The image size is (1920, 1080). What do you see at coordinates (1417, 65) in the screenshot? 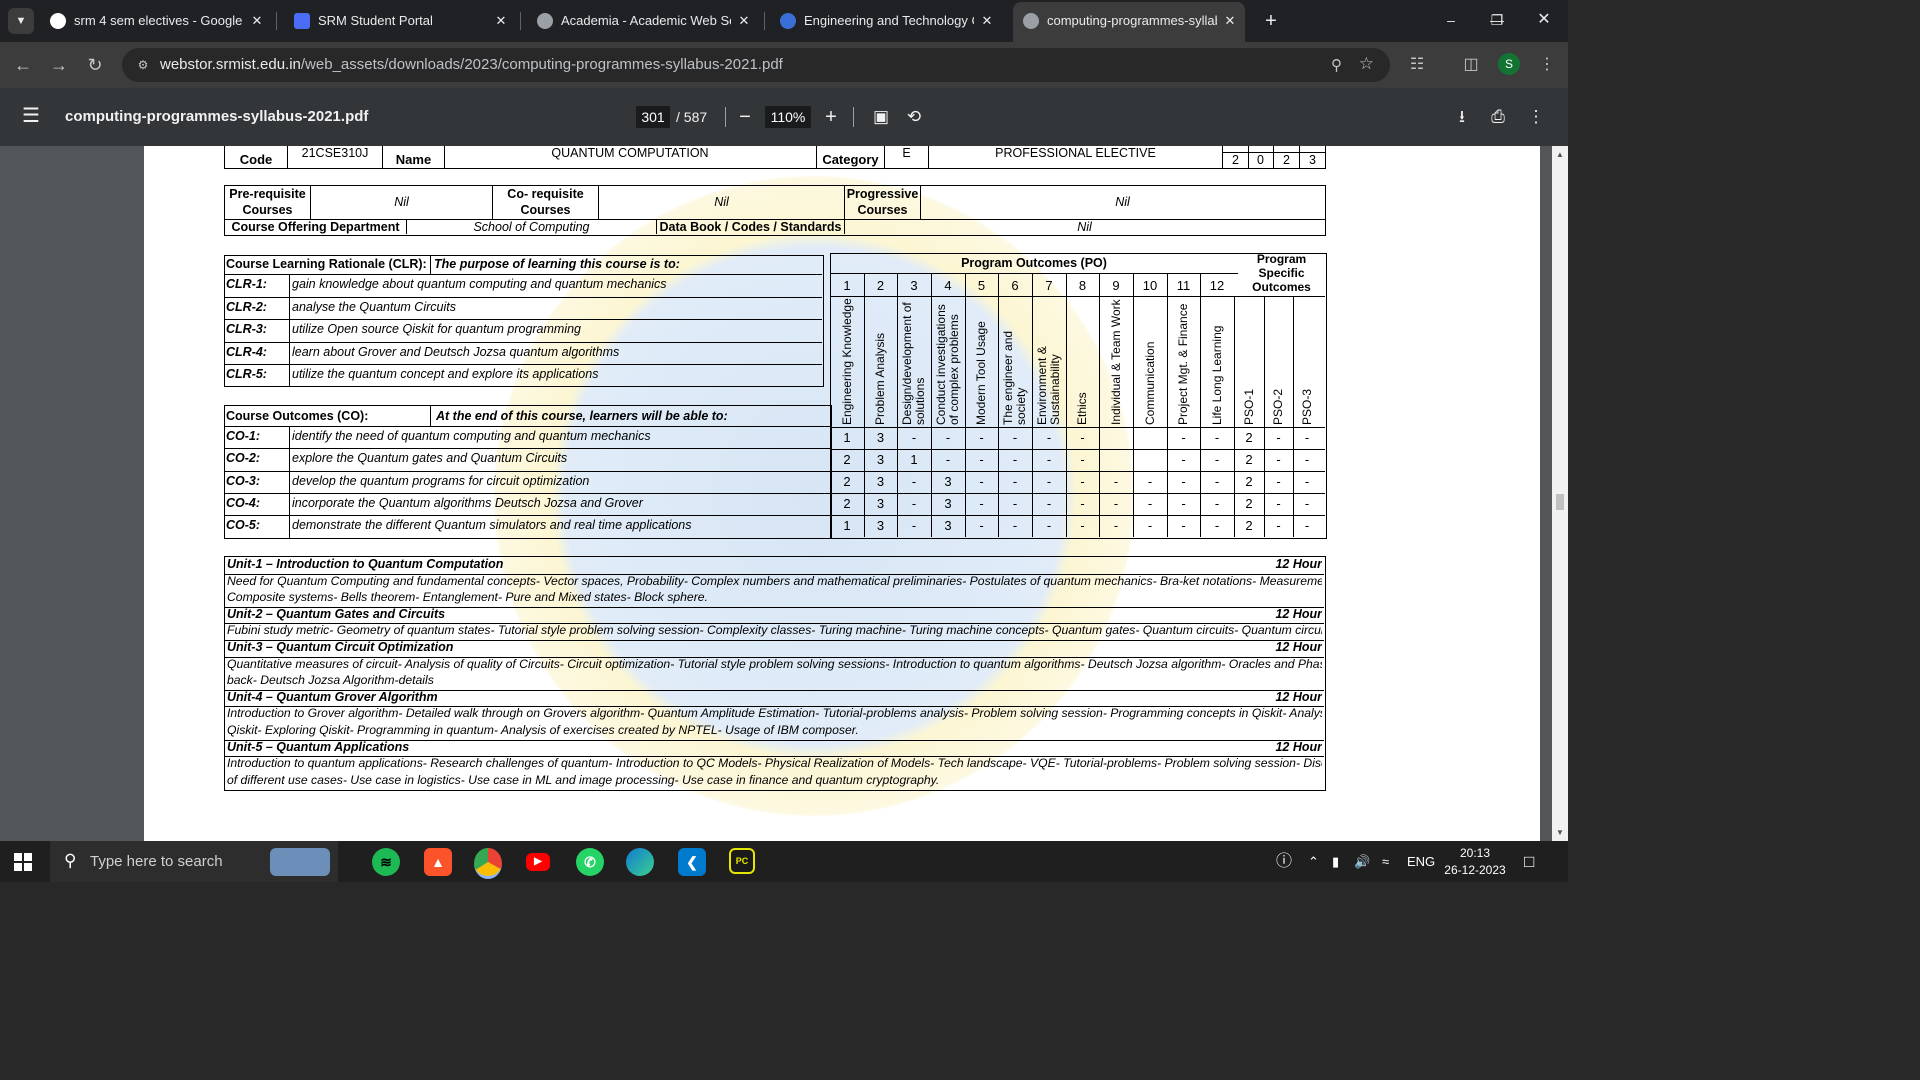
I see `extensions-icon: ☷` at bounding box center [1417, 65].